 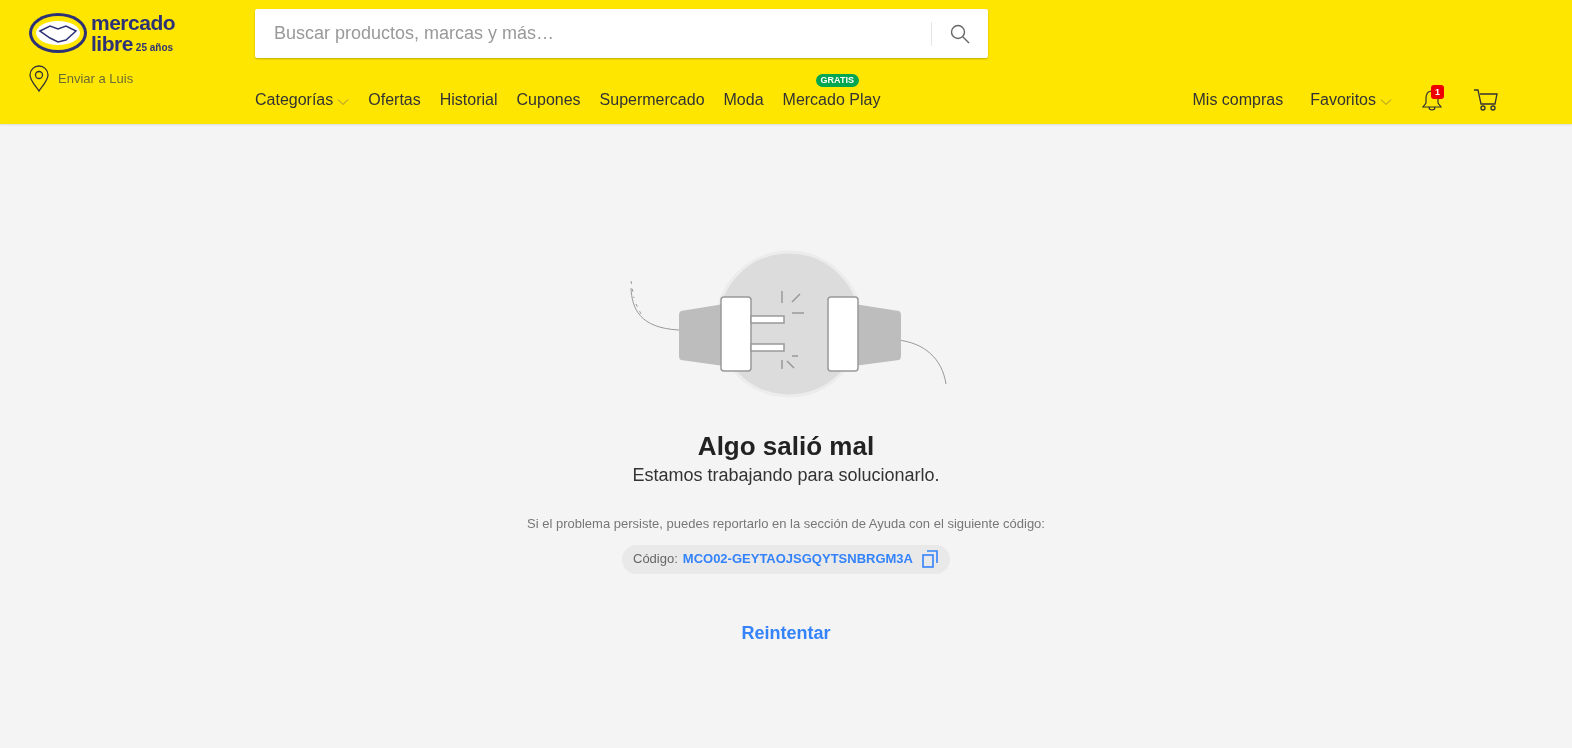 What do you see at coordinates (133, 22) in the screenshot?
I see `logo-wordmark: mercado` at bounding box center [133, 22].